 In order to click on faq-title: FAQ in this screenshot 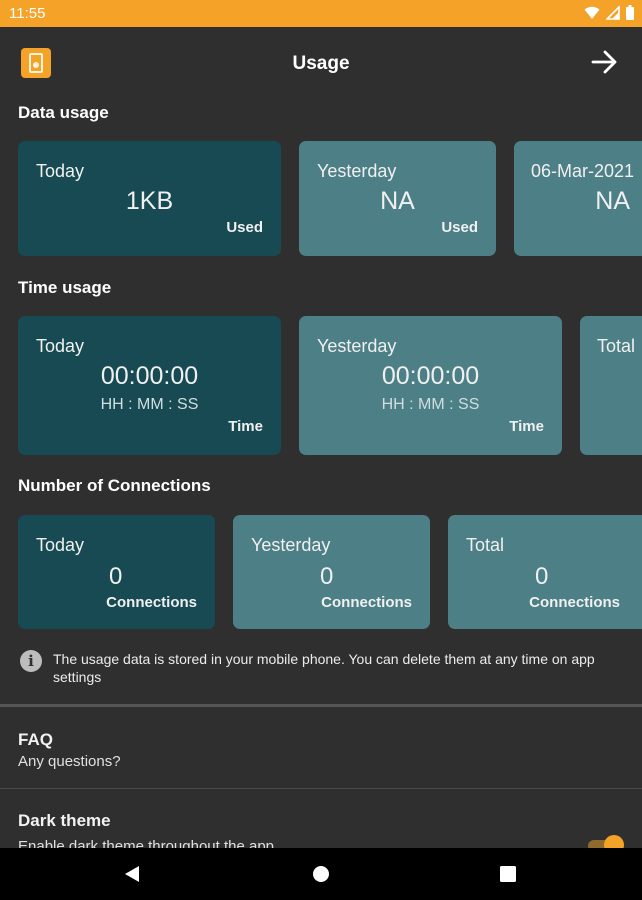, I will do `click(35, 739)`.